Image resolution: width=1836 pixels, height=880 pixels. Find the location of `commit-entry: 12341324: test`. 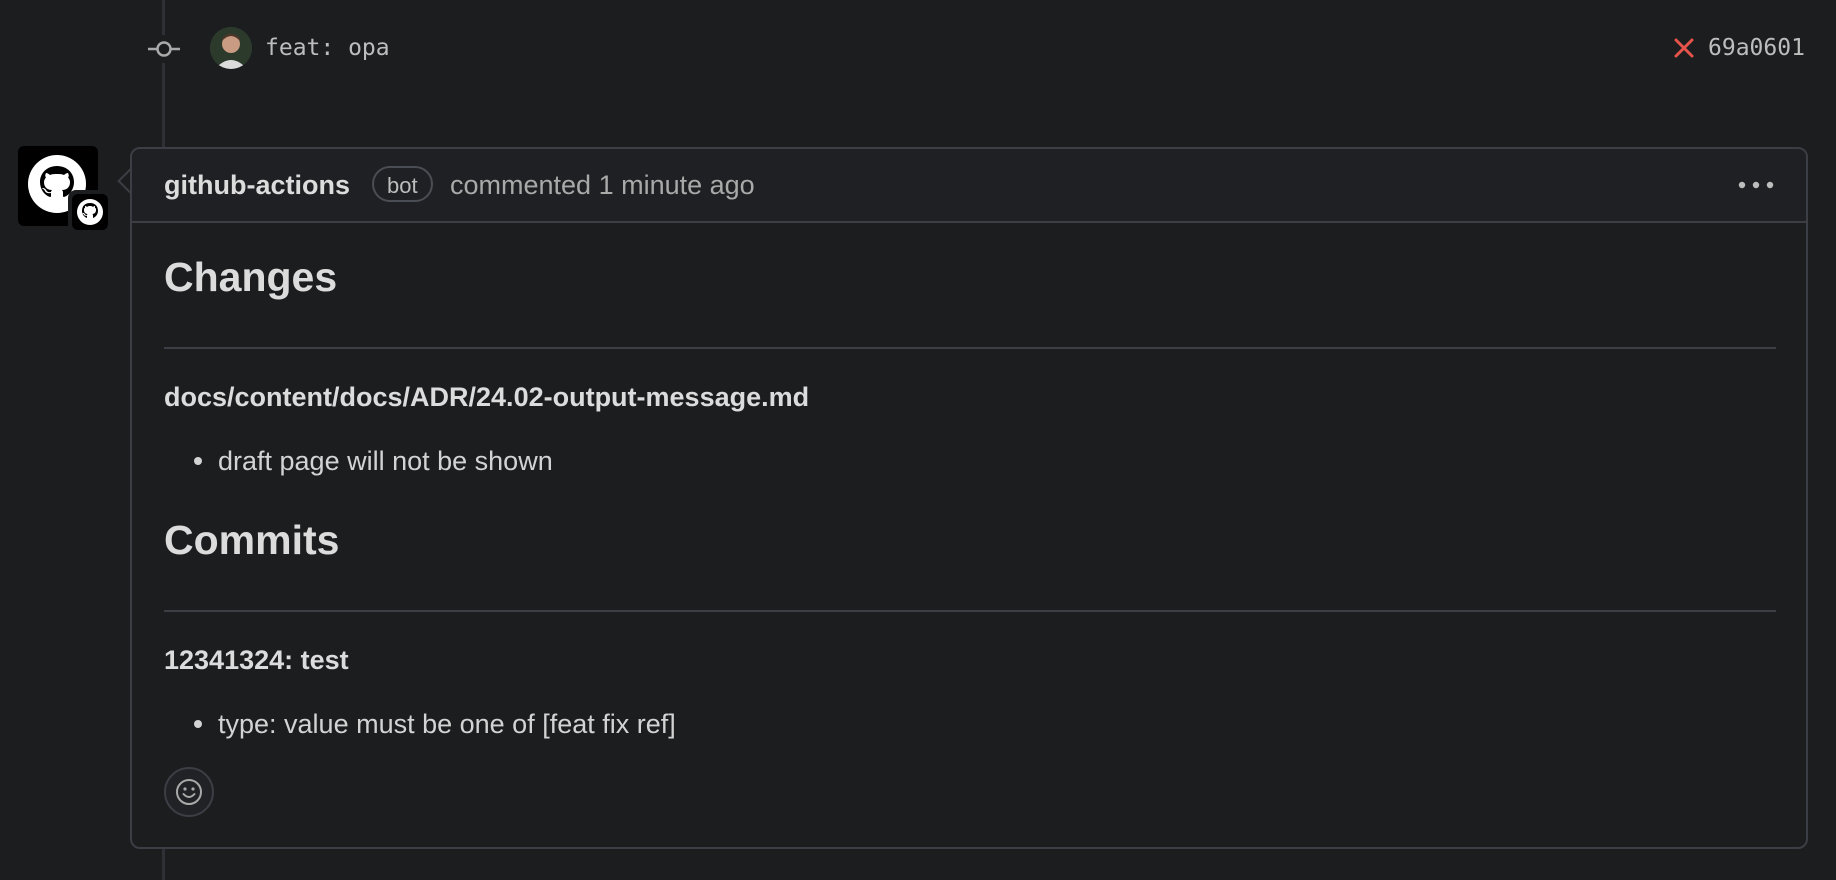

commit-entry: 12341324: test is located at coordinates (256, 660).